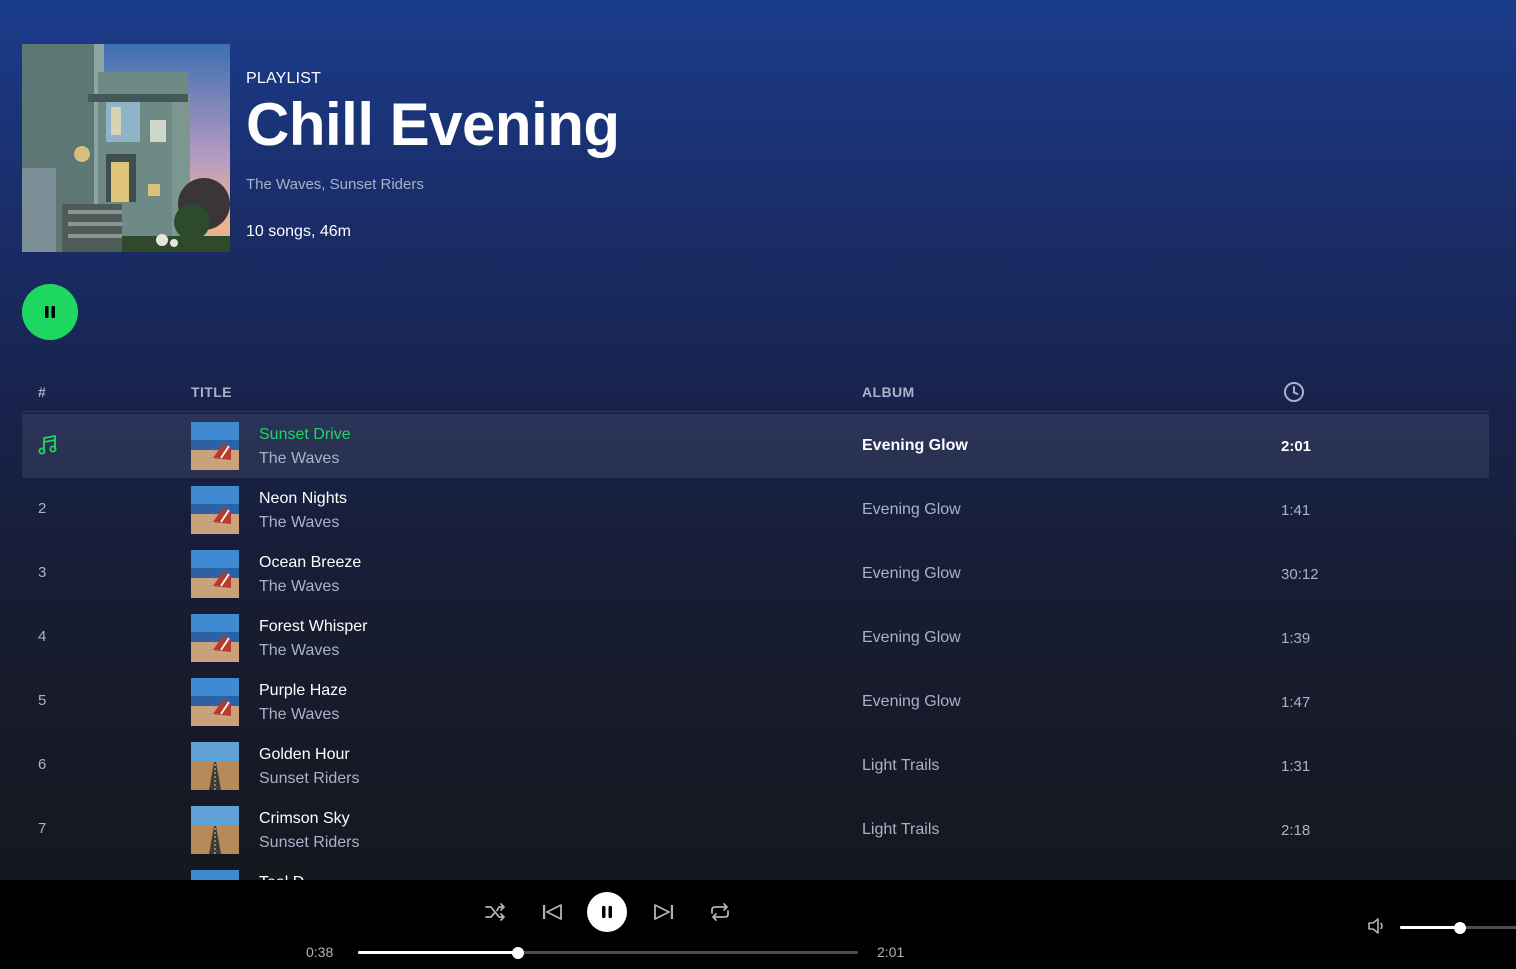 Image resolution: width=1516 pixels, height=969 pixels. Describe the element at coordinates (42, 508) in the screenshot. I see `track-number: 2` at that location.